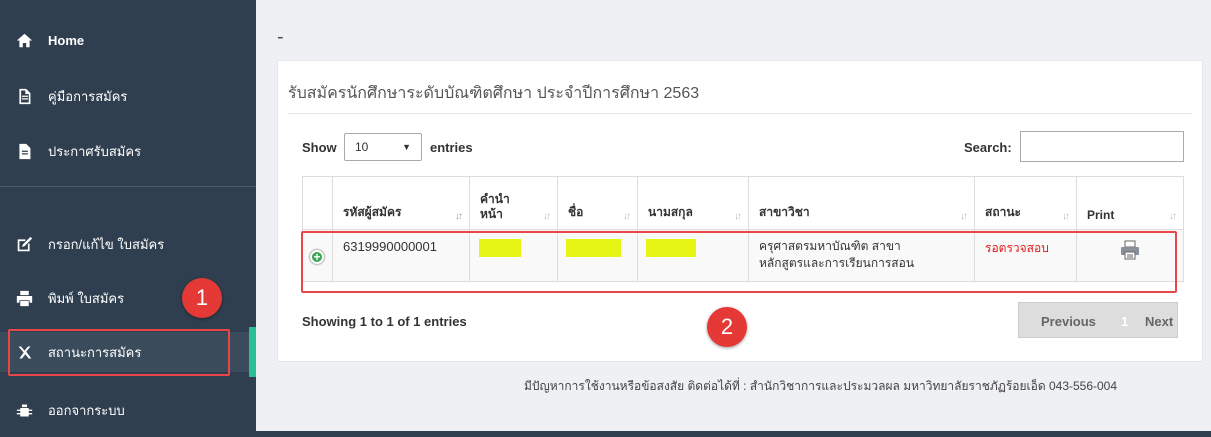 Image resolution: width=1211 pixels, height=437 pixels. Describe the element at coordinates (514, 204) in the screenshot. I see `column-prefix: คำนำหน้า ↓↑` at that location.